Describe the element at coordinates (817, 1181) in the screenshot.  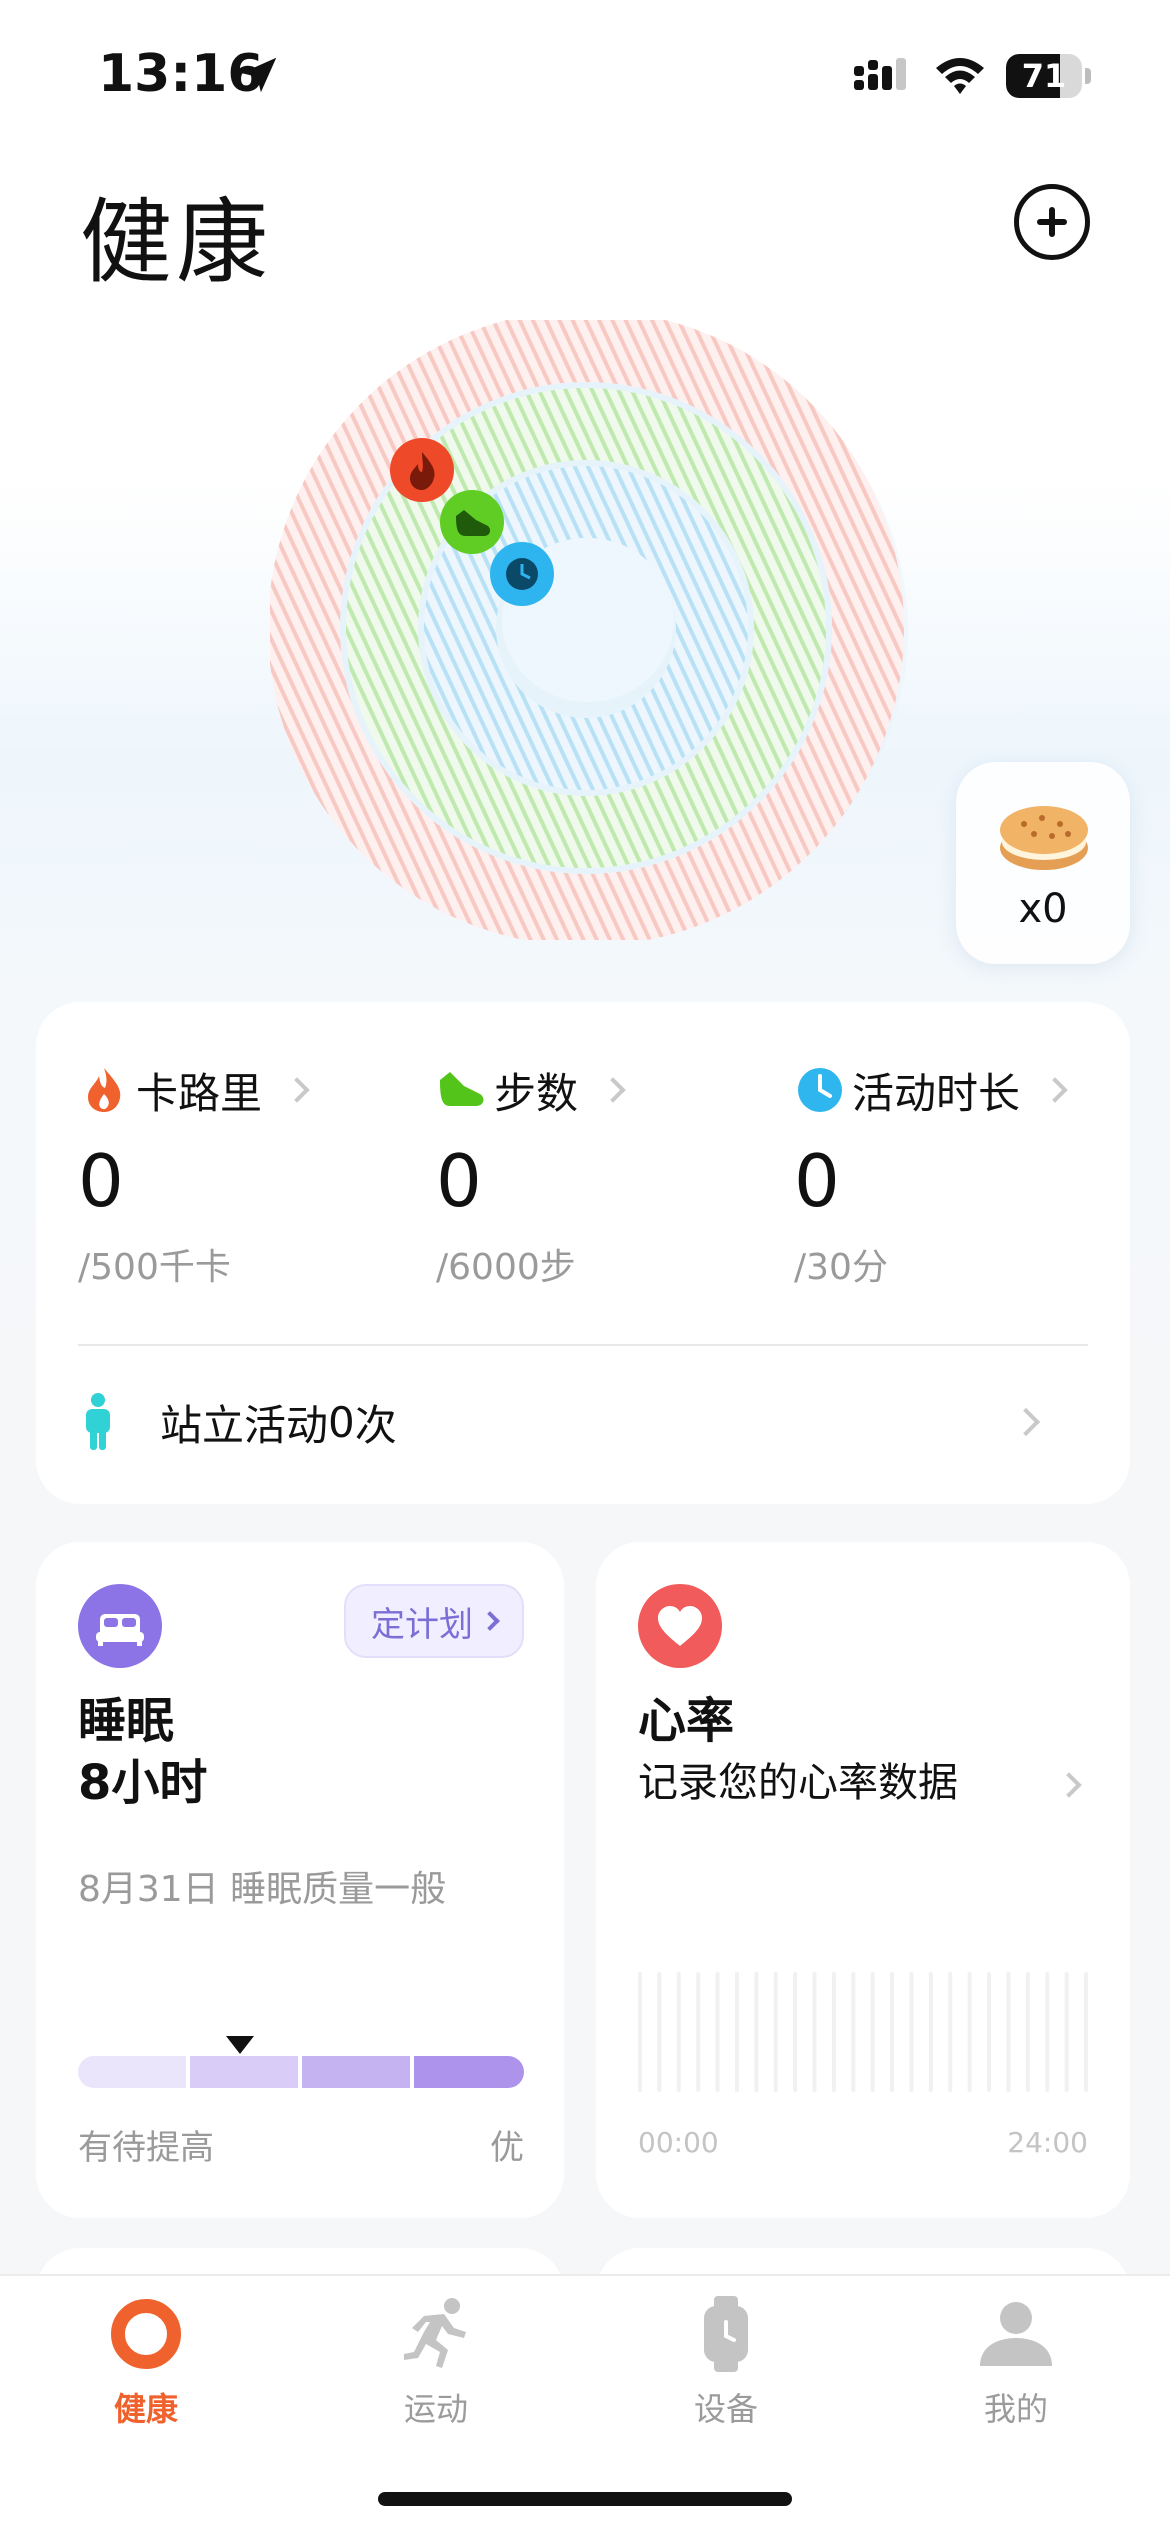
I see `duration-value: 0` at that location.